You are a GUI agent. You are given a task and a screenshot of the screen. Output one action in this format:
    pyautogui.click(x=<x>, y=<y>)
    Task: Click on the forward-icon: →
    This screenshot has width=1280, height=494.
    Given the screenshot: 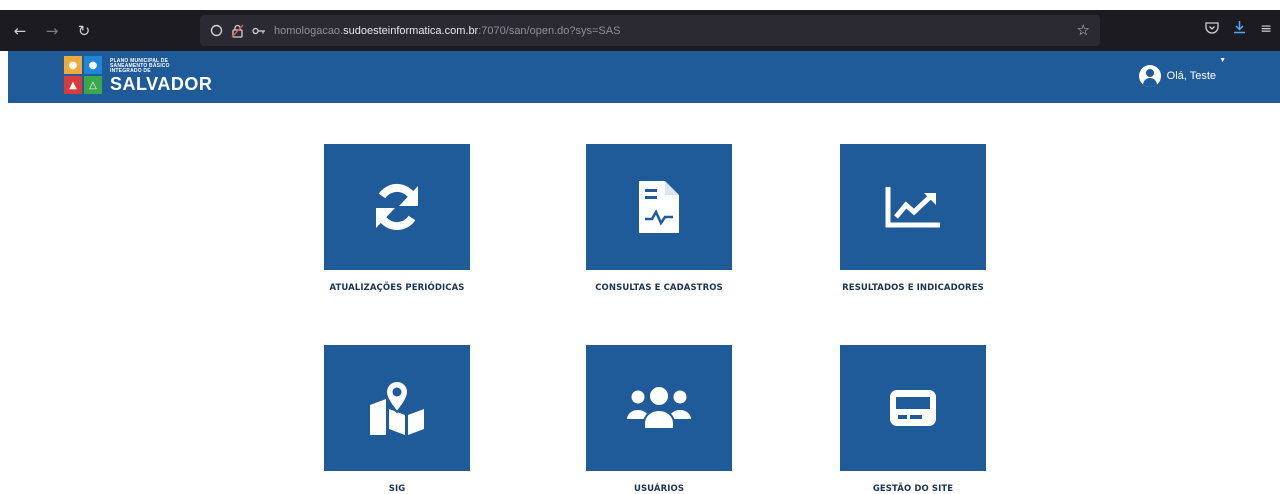 What is the action you would take?
    pyautogui.click(x=52, y=31)
    